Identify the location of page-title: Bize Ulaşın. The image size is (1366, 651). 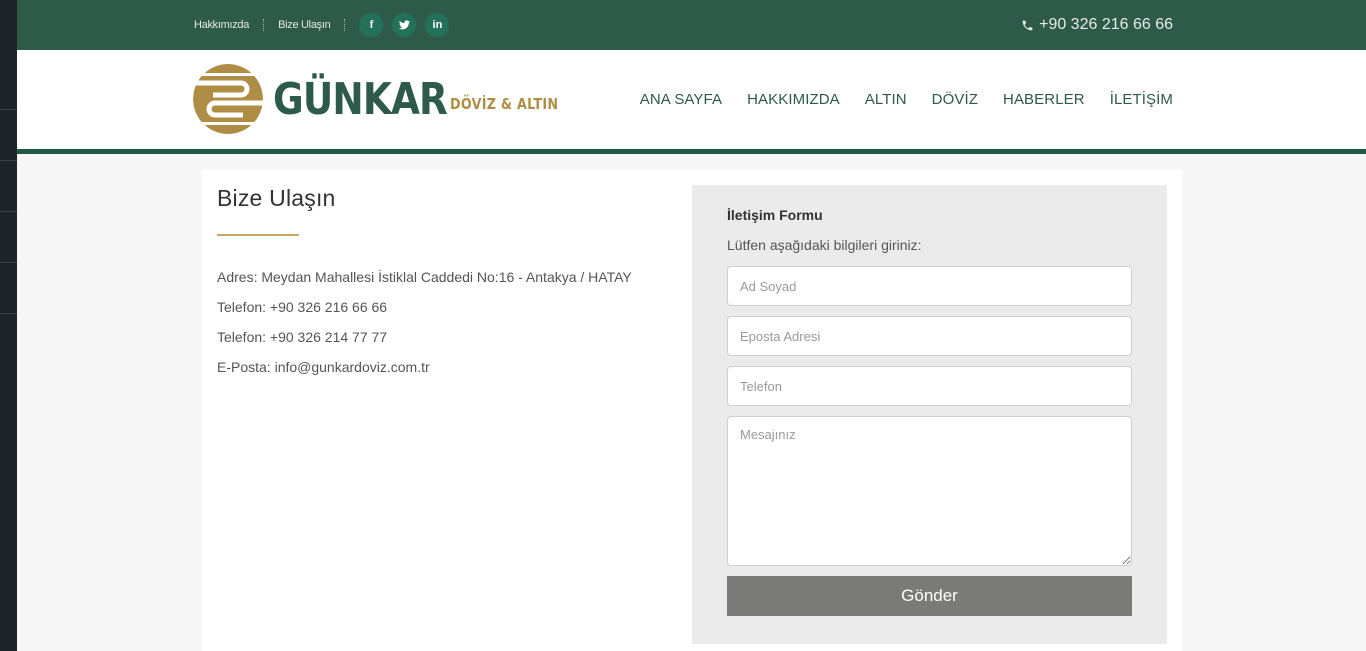
(276, 198).